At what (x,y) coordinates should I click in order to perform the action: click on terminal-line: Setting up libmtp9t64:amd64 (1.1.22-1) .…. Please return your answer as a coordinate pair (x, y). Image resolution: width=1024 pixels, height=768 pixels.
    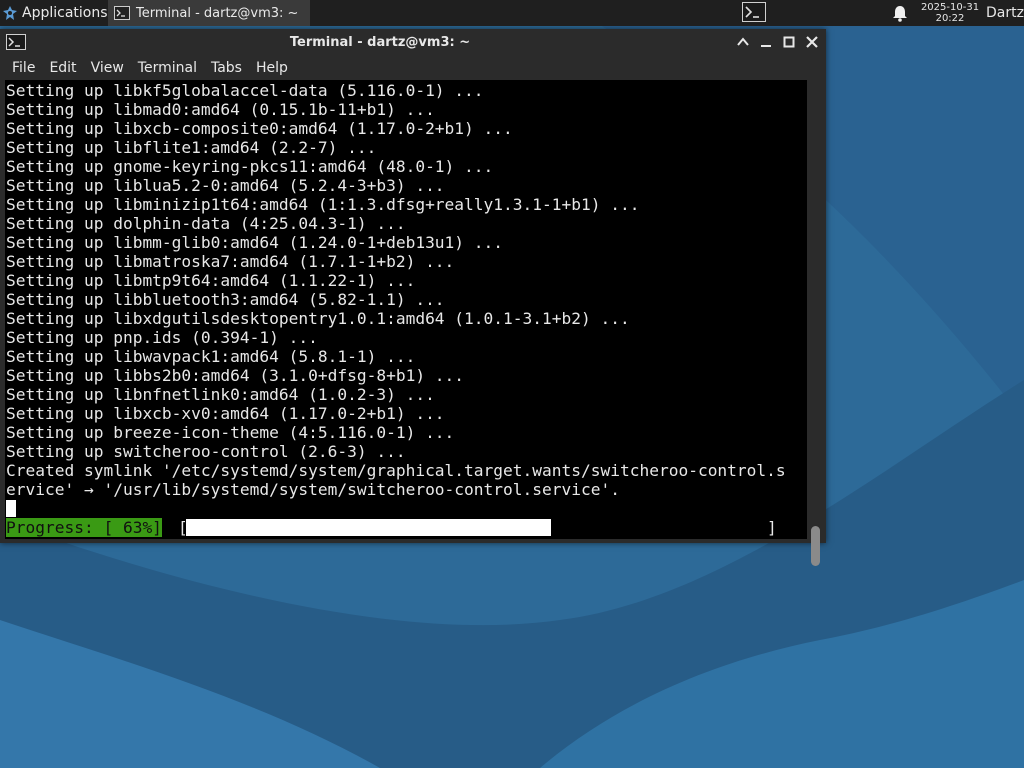
    Looking at the image, I should click on (211, 280).